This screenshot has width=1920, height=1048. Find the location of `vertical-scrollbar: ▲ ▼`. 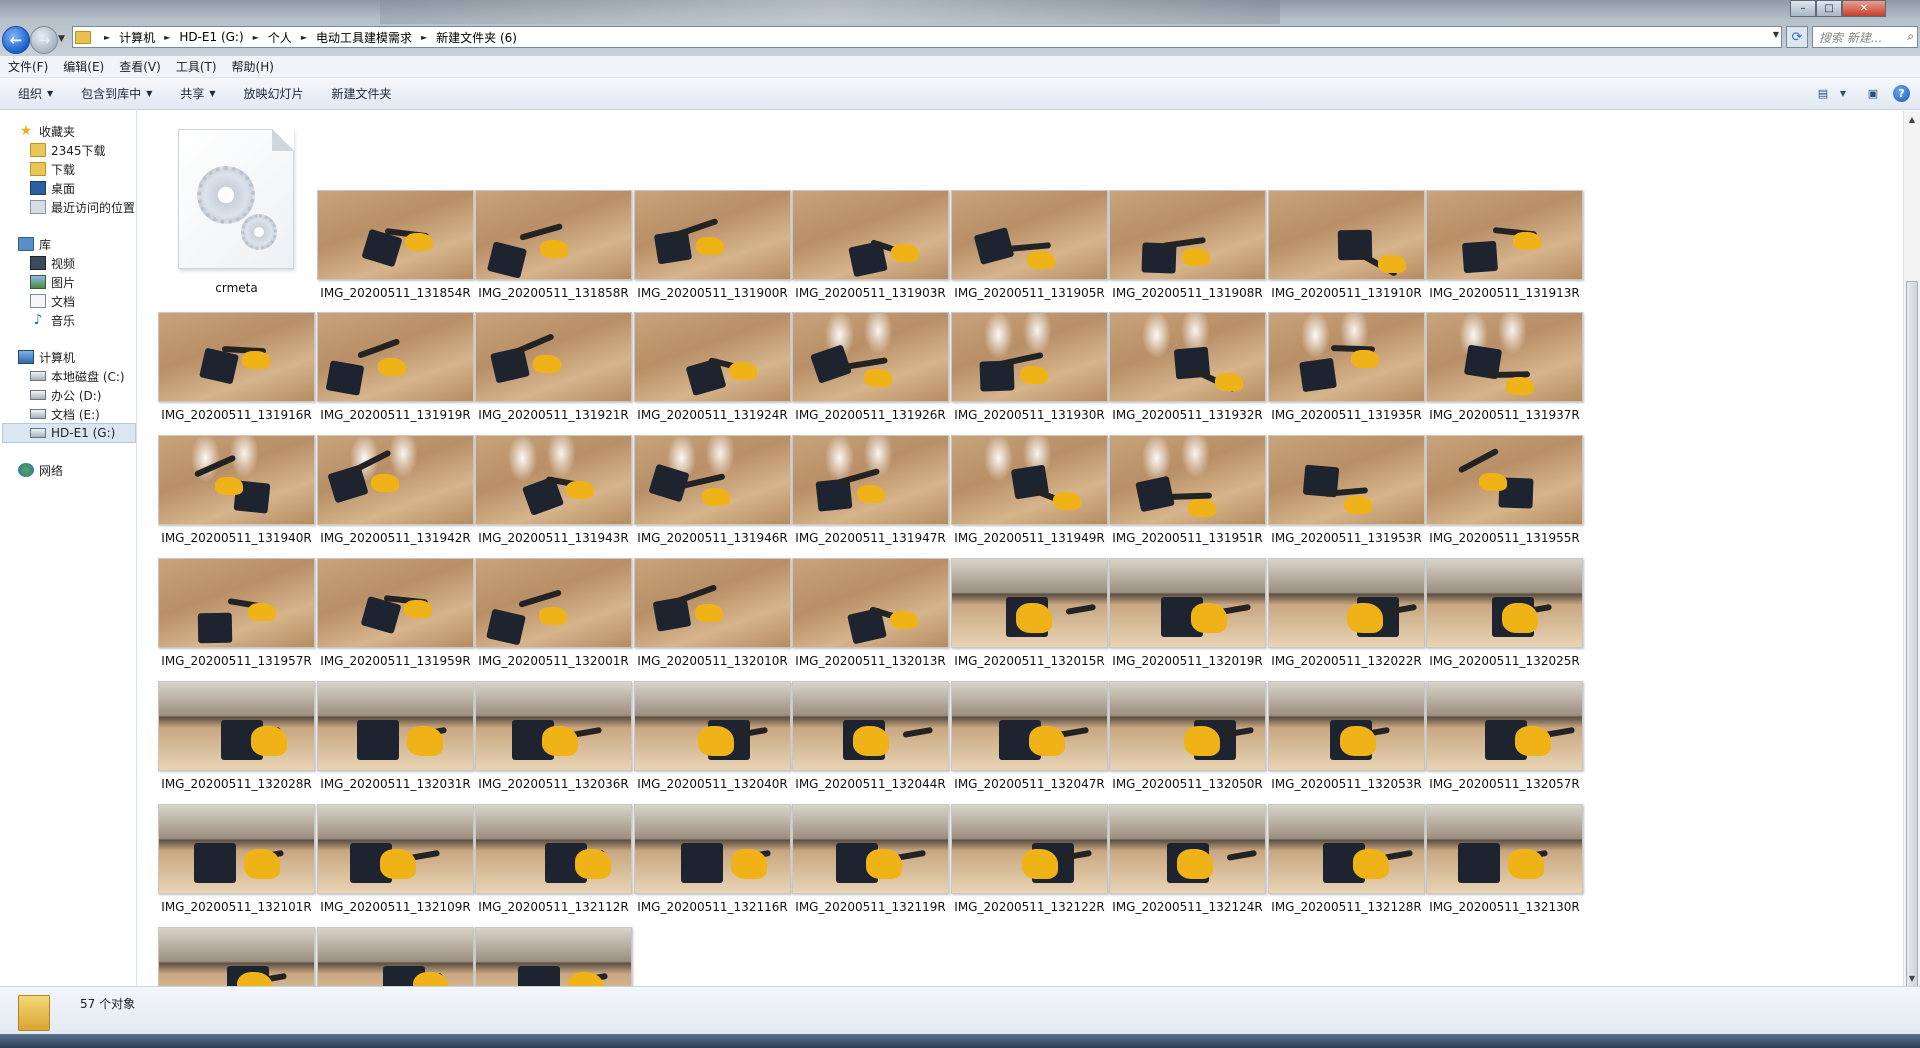

vertical-scrollbar: ▲ ▼ is located at coordinates (1911, 573).